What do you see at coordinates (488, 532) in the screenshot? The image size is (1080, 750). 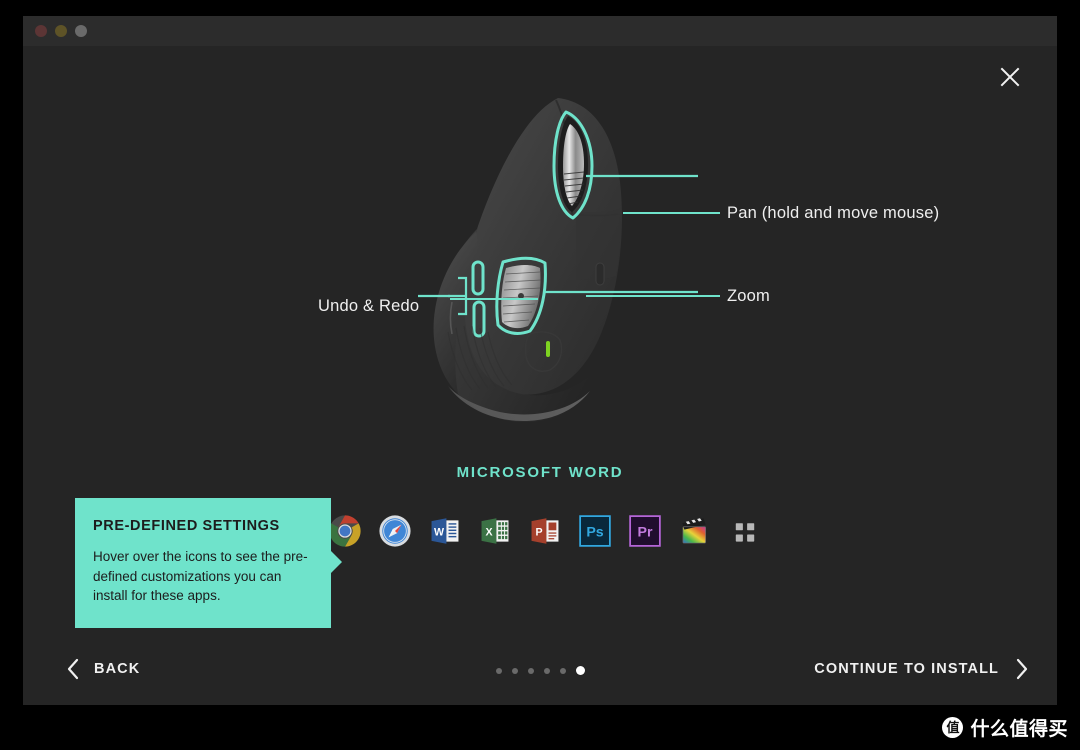 I see `svg-text: X` at bounding box center [488, 532].